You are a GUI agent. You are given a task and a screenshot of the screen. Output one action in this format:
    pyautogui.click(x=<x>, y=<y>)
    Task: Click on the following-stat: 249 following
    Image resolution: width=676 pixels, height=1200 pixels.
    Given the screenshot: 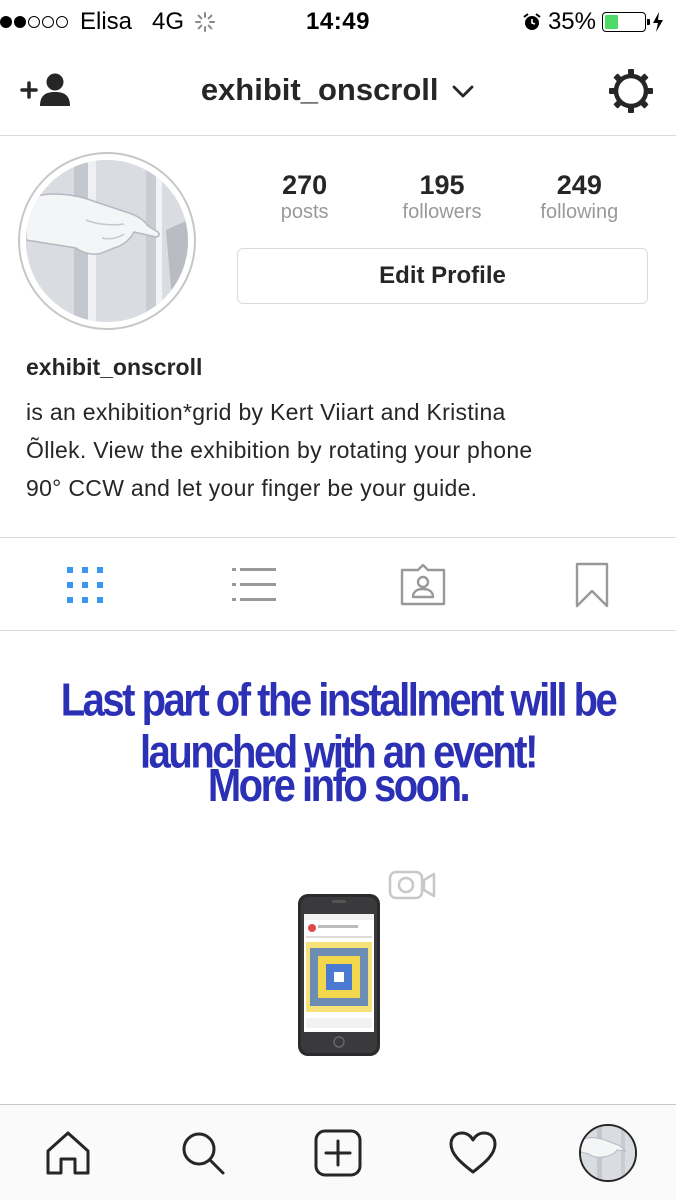 What is the action you would take?
    pyautogui.click(x=579, y=197)
    